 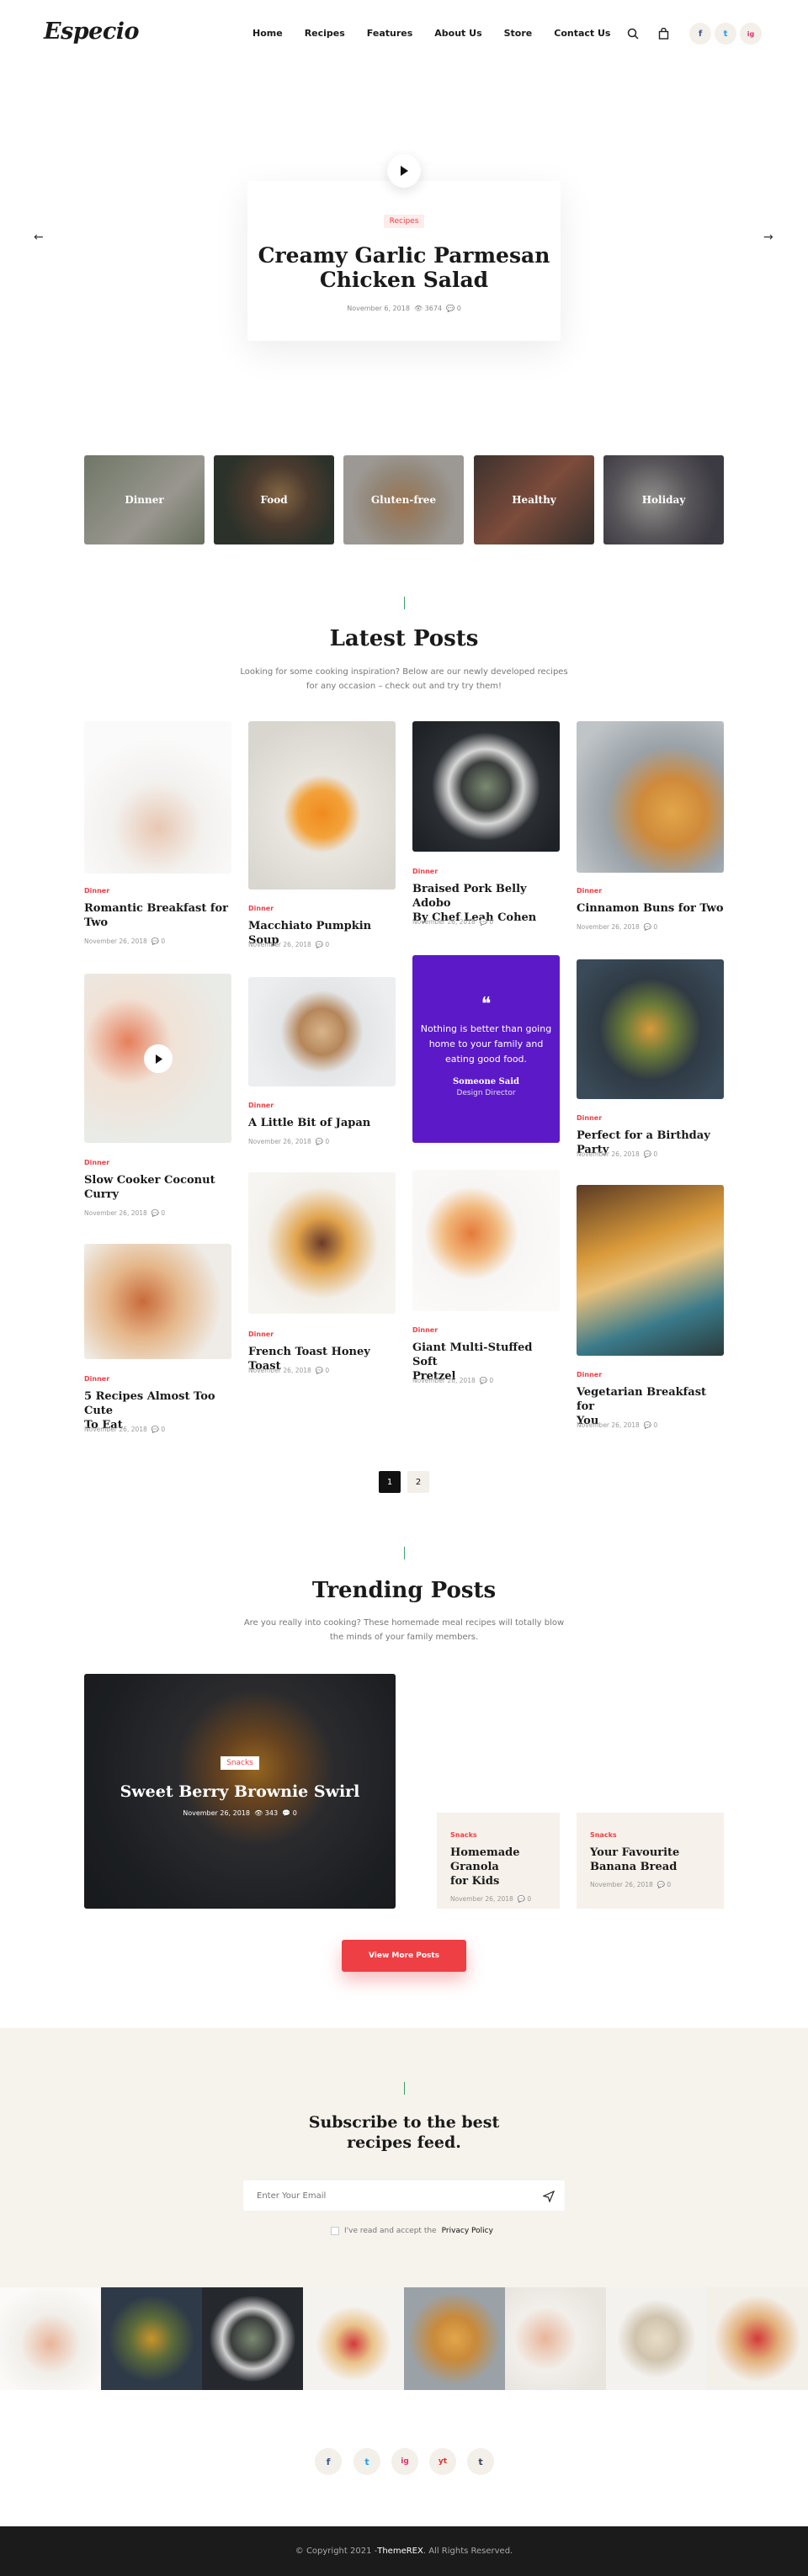 I want to click on nav-features: Features, so click(x=389, y=33).